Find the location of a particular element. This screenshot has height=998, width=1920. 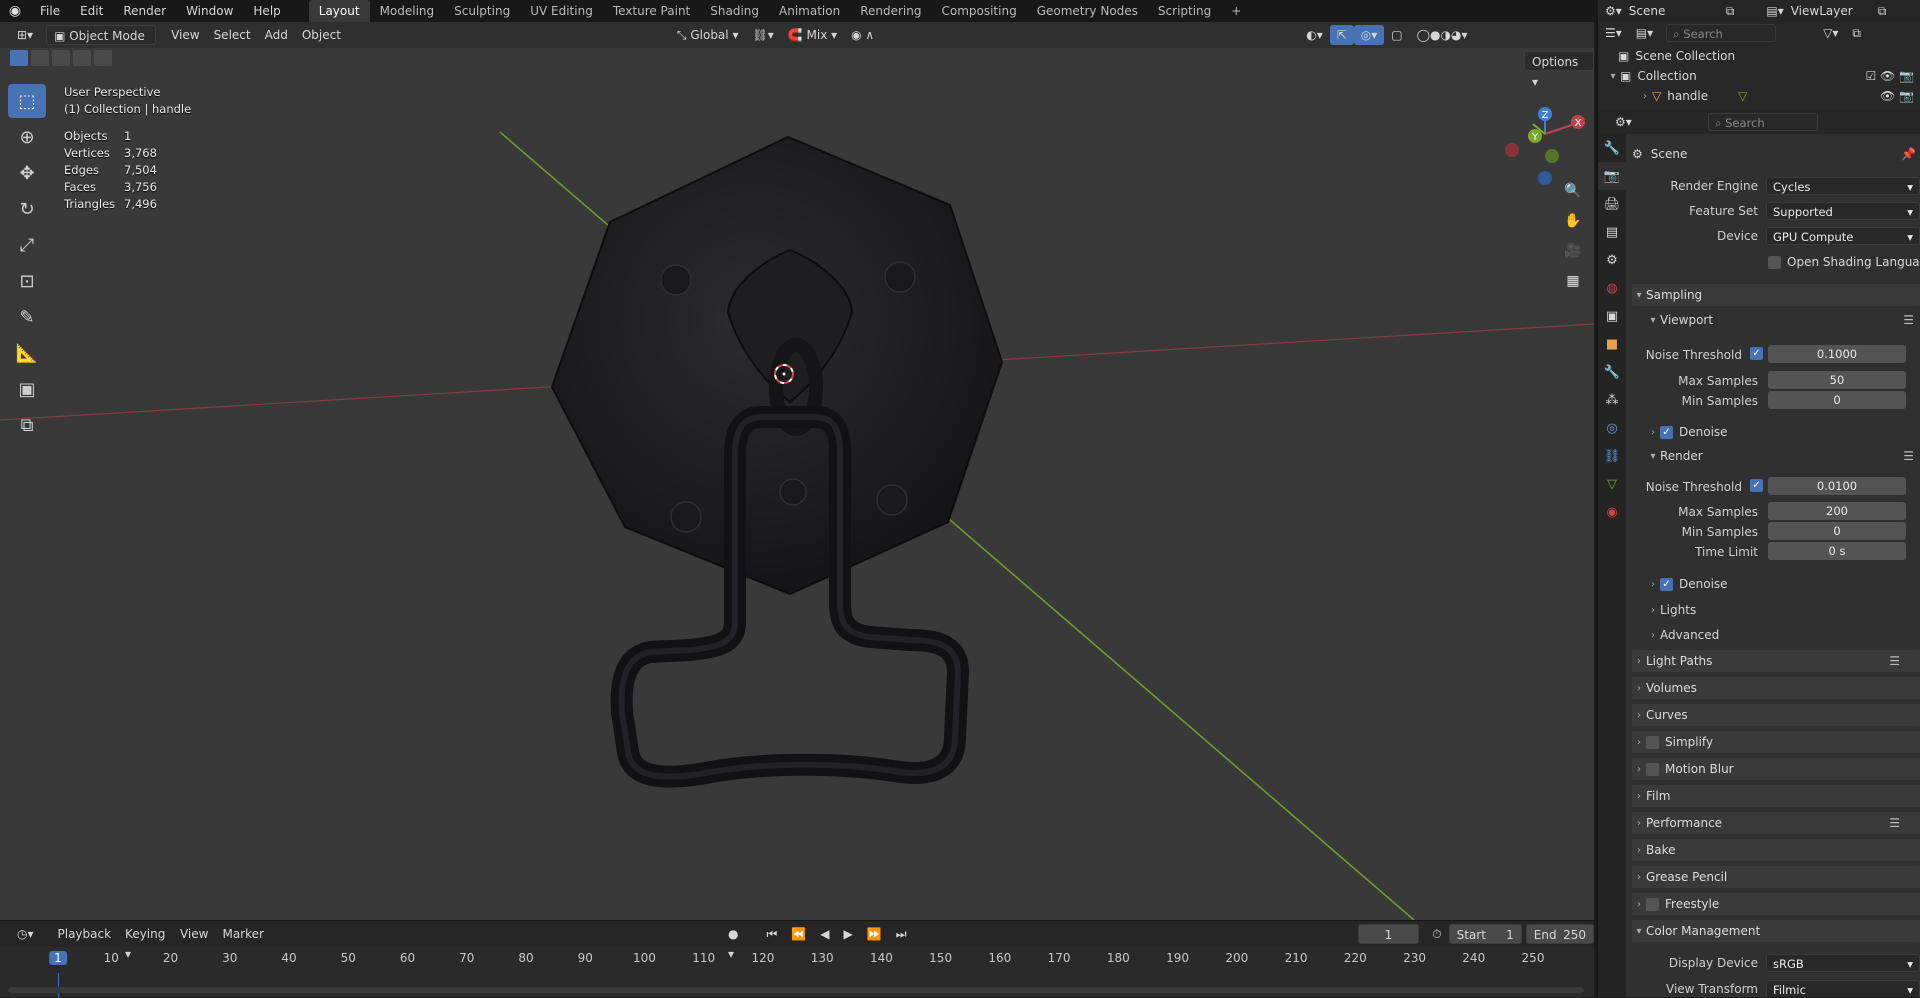

vp-noise-checkbox: ✓ is located at coordinates (1756, 353).